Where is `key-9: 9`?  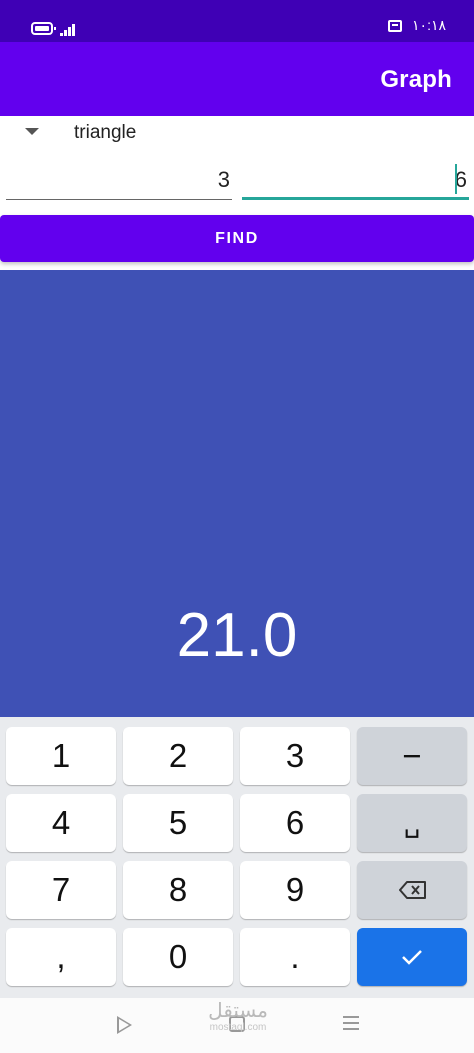
key-9: 9 is located at coordinates (295, 890).